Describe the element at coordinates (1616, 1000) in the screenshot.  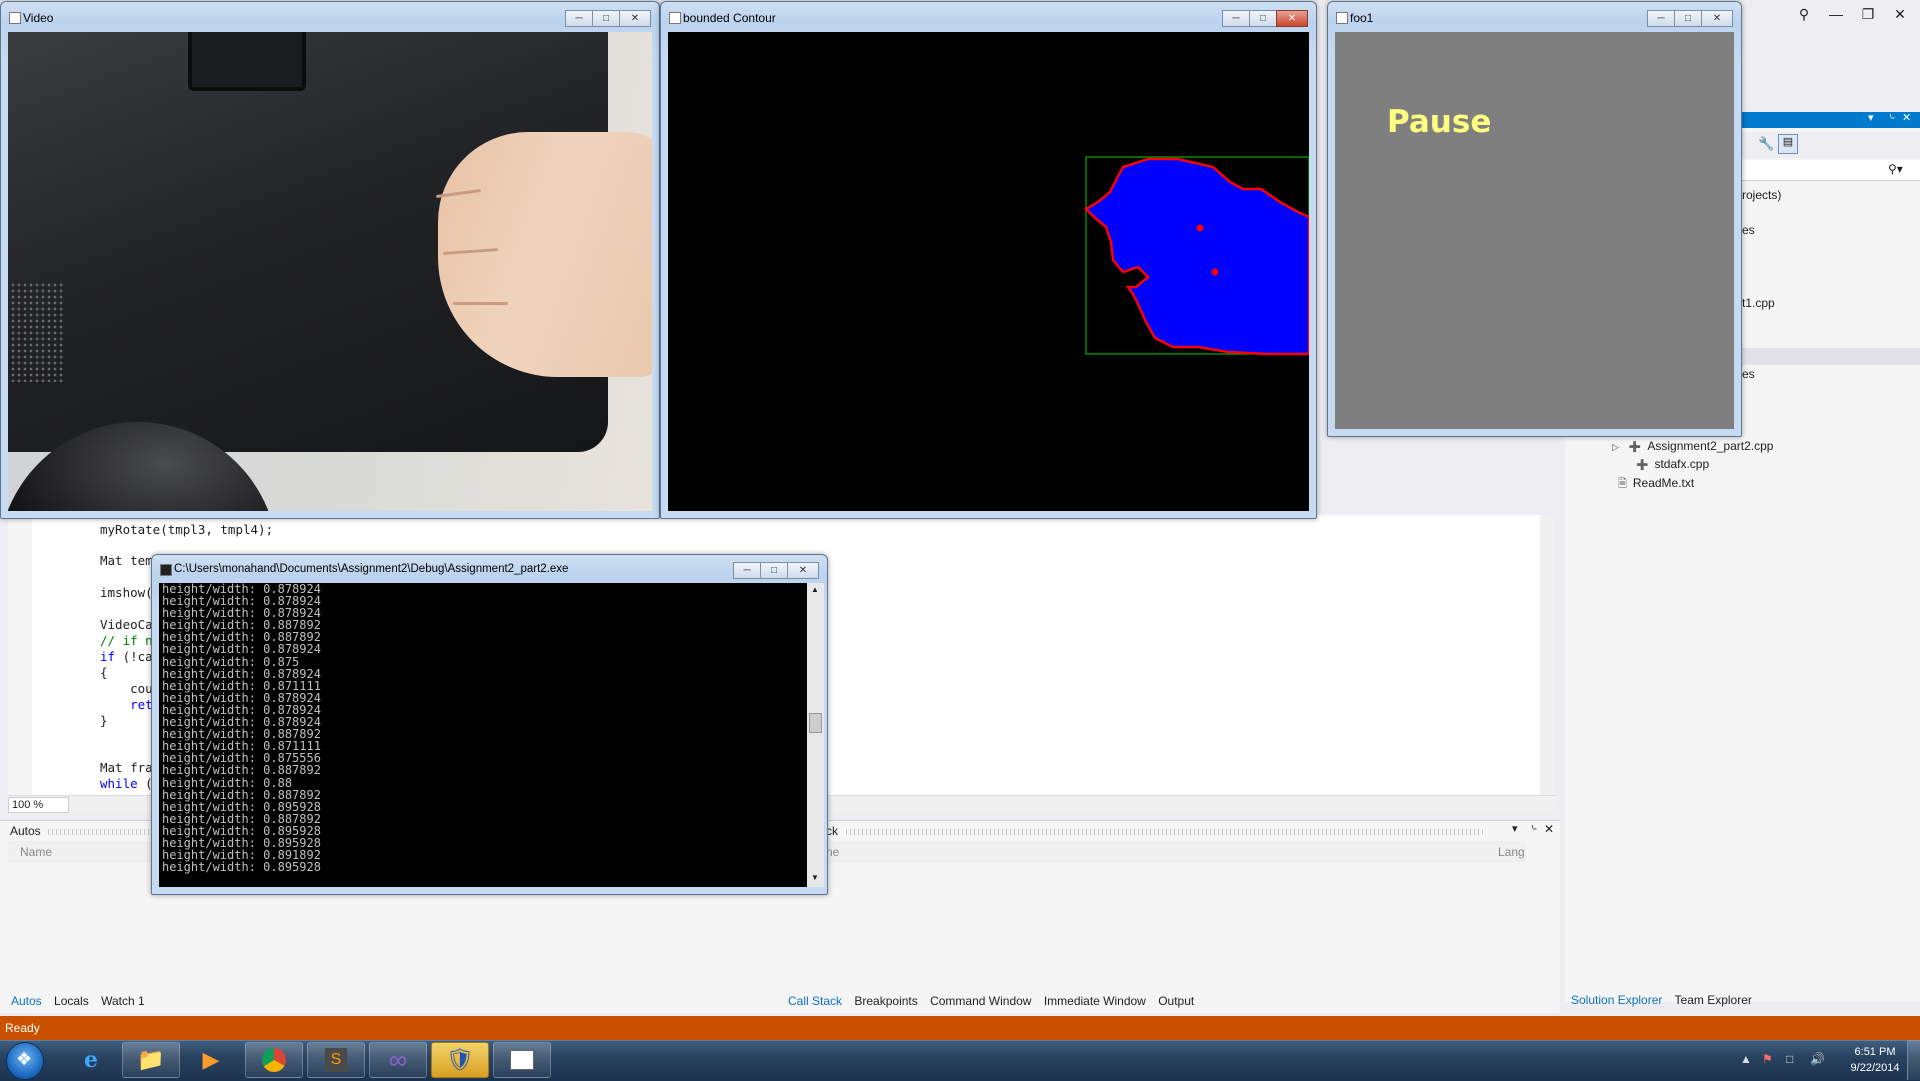
I see `tab-solution-explorer: Solution Explorer` at that location.